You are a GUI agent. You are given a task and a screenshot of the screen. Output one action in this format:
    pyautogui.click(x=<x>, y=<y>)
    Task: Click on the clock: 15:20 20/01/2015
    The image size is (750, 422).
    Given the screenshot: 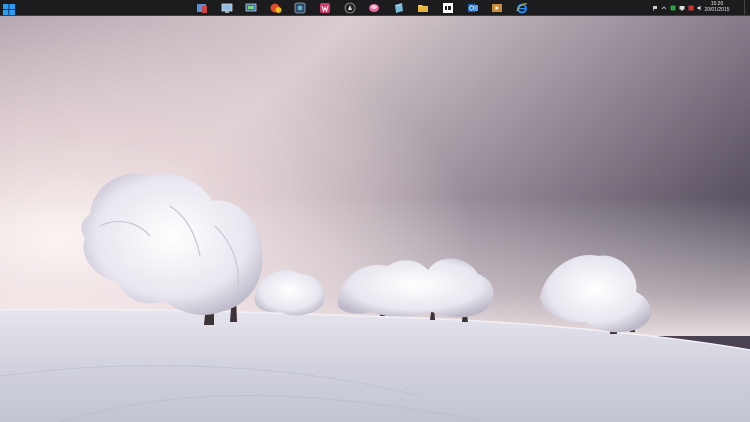 What is the action you would take?
    pyautogui.click(x=717, y=7)
    